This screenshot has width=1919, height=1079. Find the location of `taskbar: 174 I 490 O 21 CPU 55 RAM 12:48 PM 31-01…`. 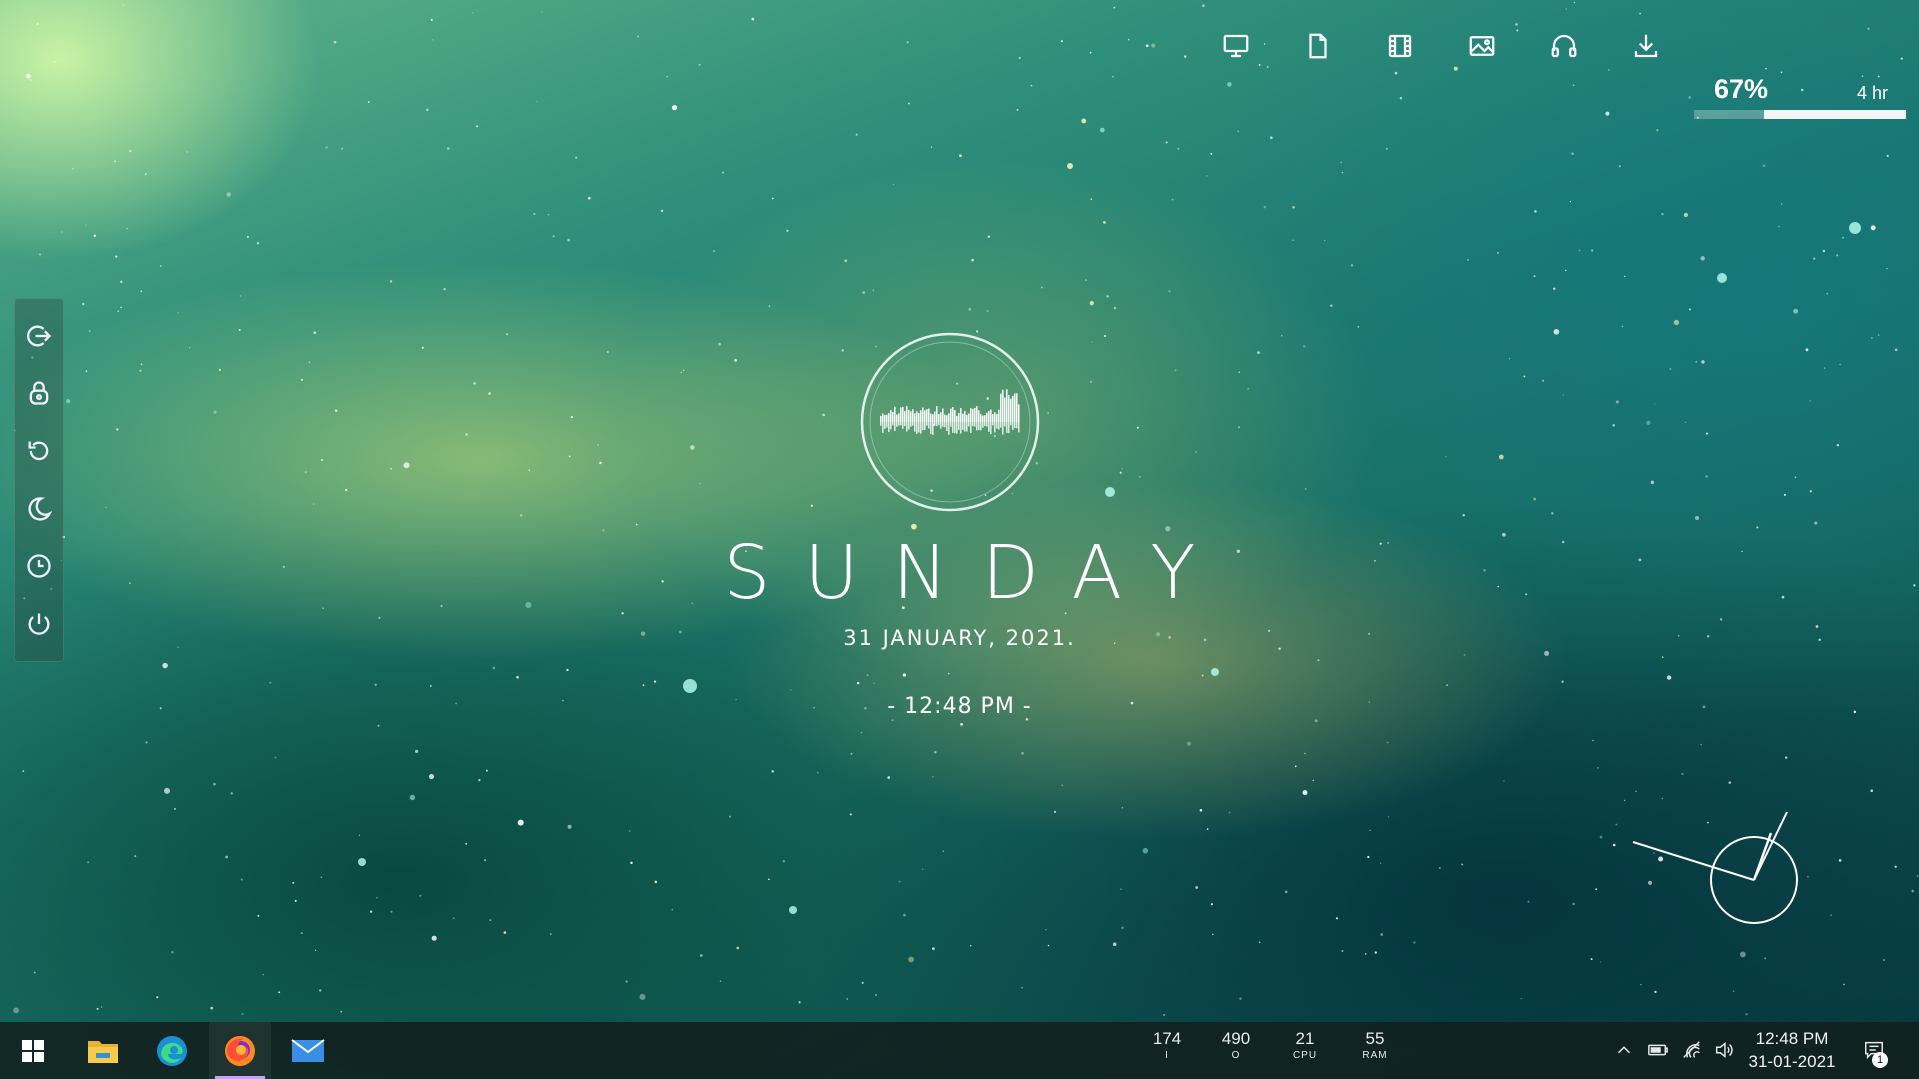

taskbar: 174 I 490 O 21 CPU 55 RAM 12:48 PM 31-01… is located at coordinates (959, 1050).